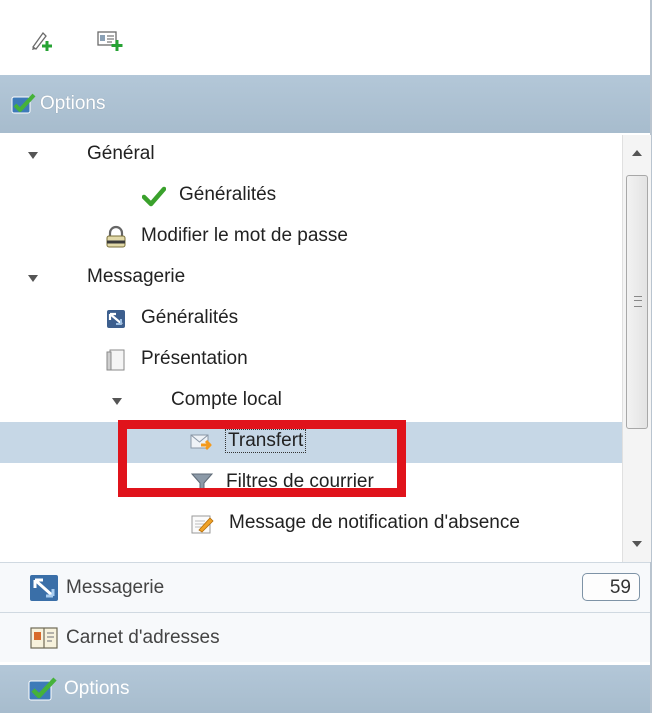  I want to click on new-card-icon, so click(110, 41).